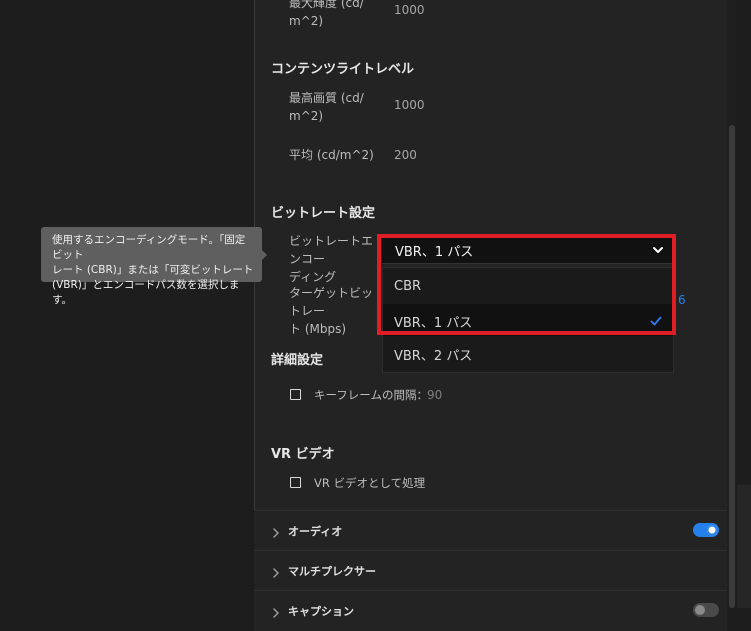  I want to click on chevron-down-icon, so click(658, 249).